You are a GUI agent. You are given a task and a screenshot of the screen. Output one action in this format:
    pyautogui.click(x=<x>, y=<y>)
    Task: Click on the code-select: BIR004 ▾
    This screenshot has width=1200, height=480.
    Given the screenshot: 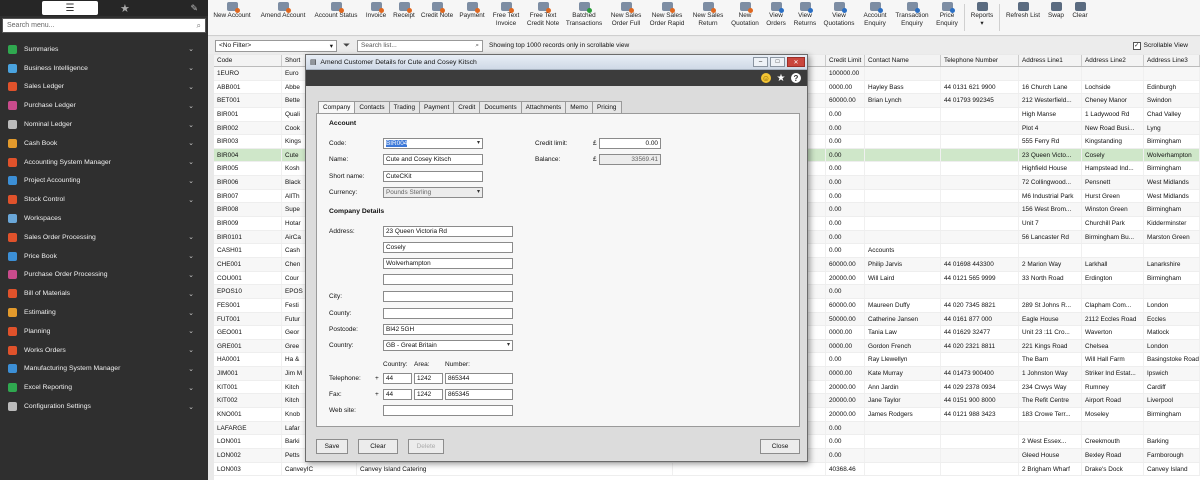 What is the action you would take?
    pyautogui.click(x=433, y=143)
    